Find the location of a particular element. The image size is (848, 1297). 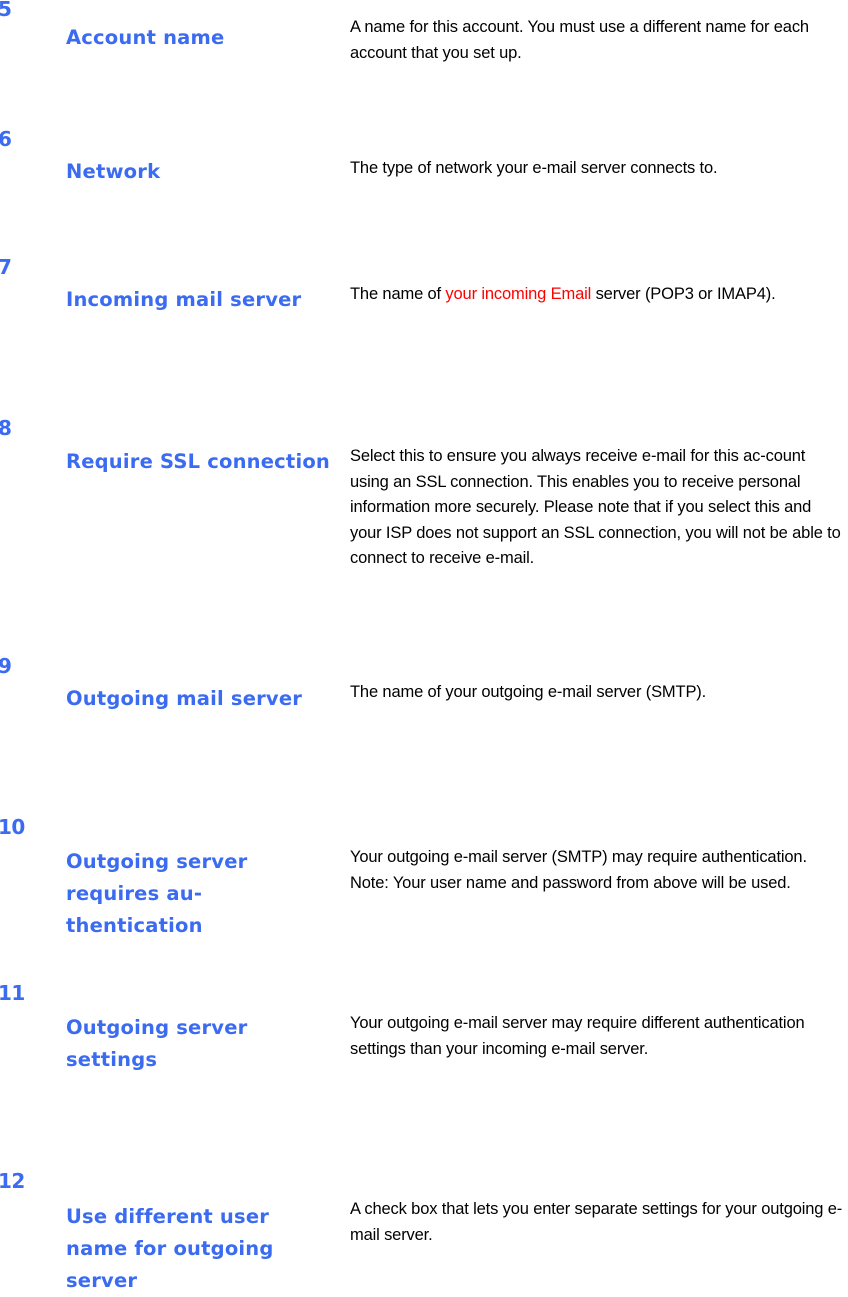

row-term-label: Account name is located at coordinates (145, 37).